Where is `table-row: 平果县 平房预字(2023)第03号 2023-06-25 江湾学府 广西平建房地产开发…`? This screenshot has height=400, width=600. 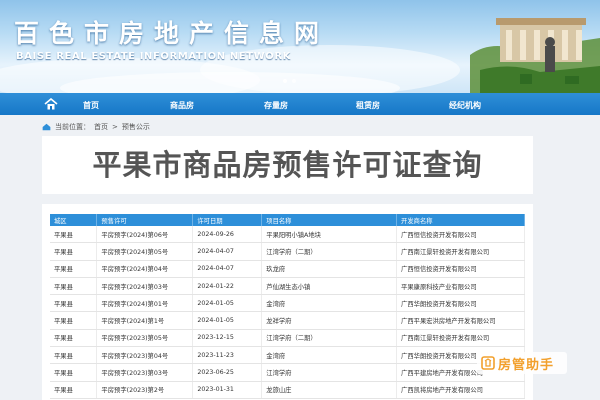
table-row: 平果县 平房预字(2023)第03号 2023-06-25 江湾学府 广西平建房地产开发… is located at coordinates (287, 372).